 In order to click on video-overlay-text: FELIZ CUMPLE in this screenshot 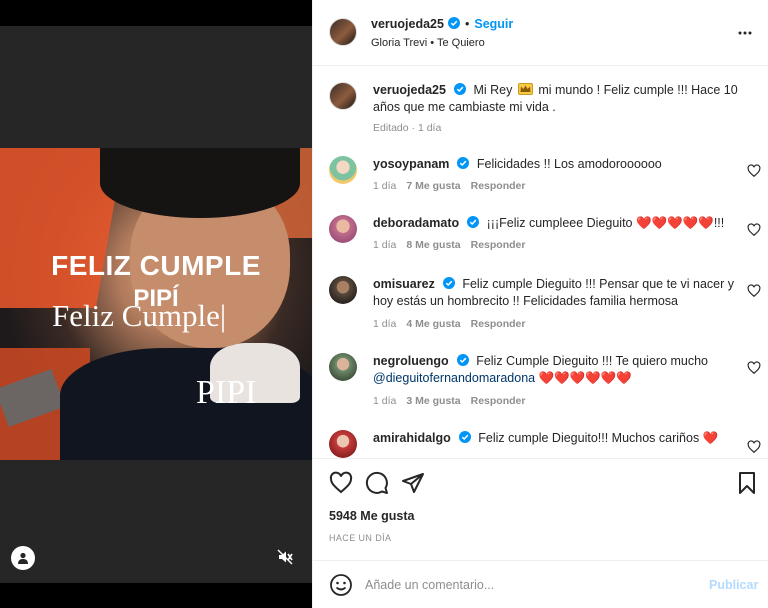, I will do `click(156, 265)`.